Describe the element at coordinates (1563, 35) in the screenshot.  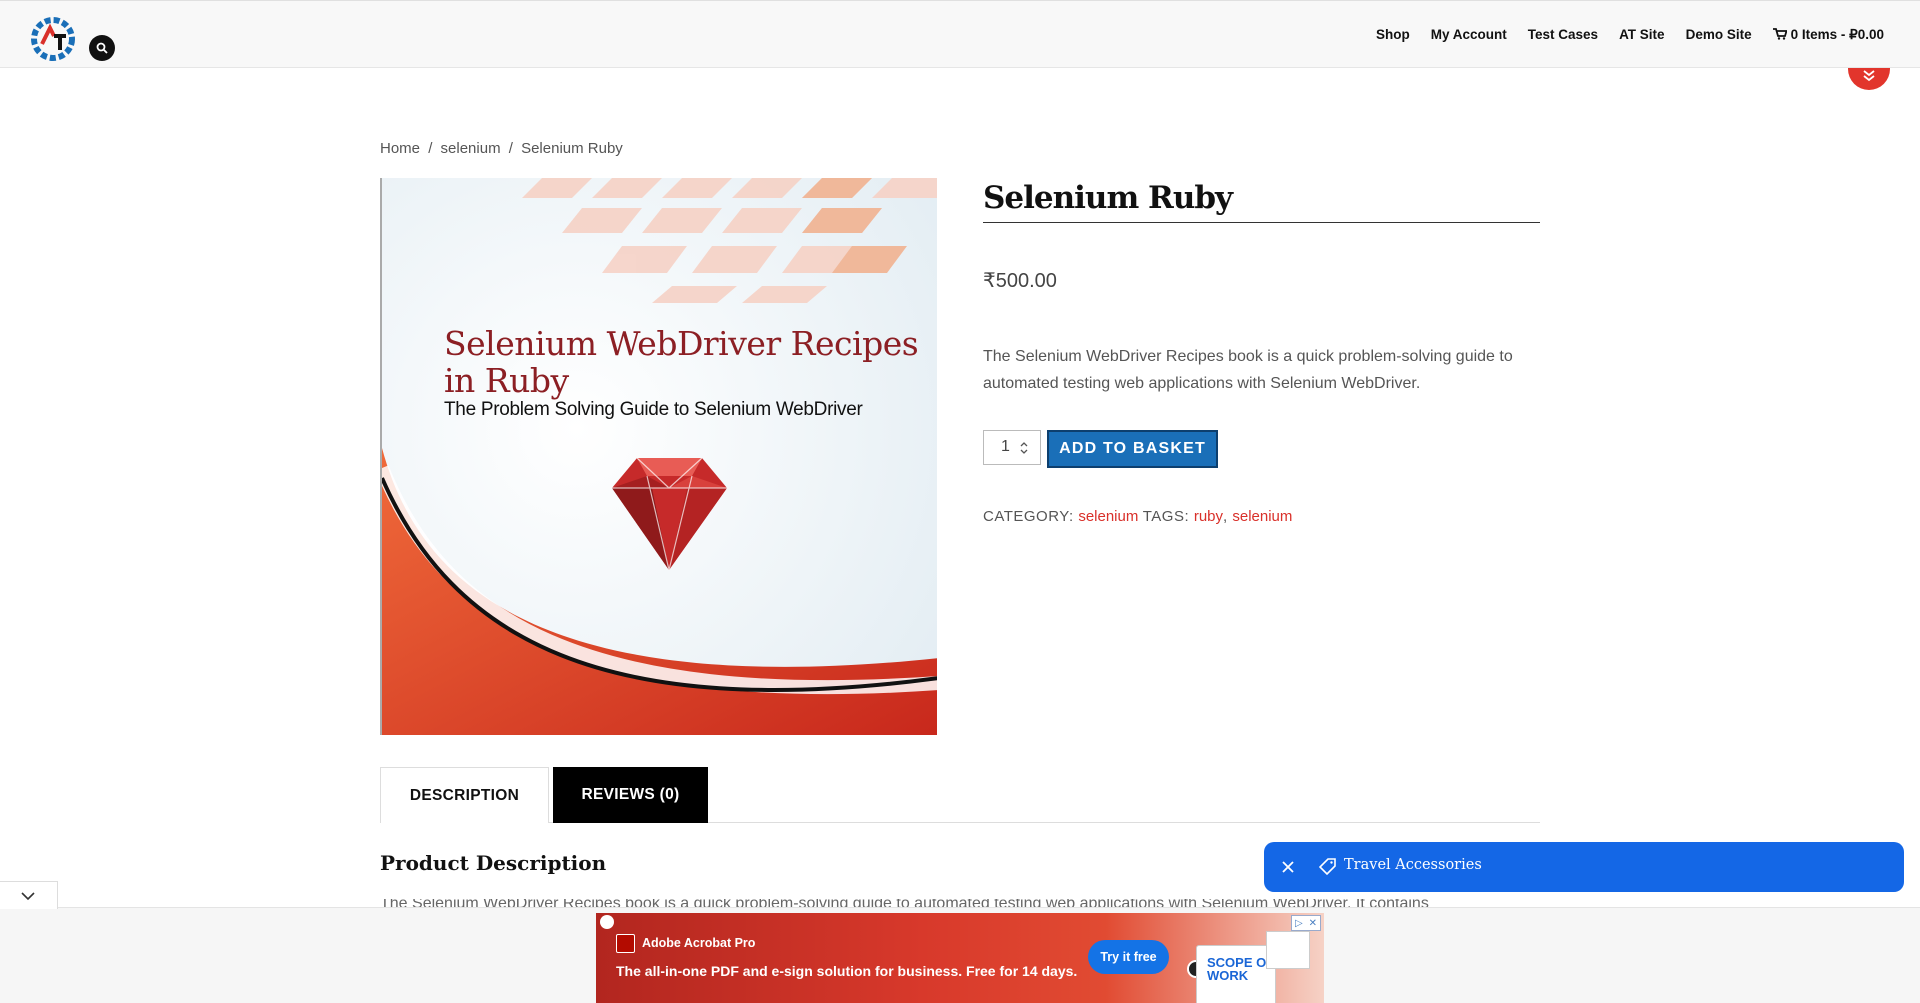
I see `nav-test-cases: Test Cases` at that location.